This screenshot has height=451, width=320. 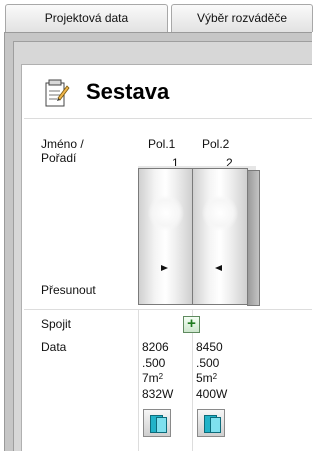 I want to click on column-2-area: 5m2, so click(x=207, y=378).